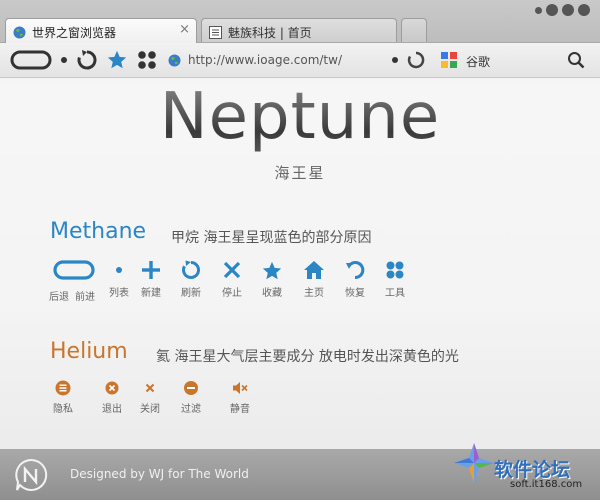 The image size is (600, 500). What do you see at coordinates (584, 10) in the screenshot?
I see `close-window-button` at bounding box center [584, 10].